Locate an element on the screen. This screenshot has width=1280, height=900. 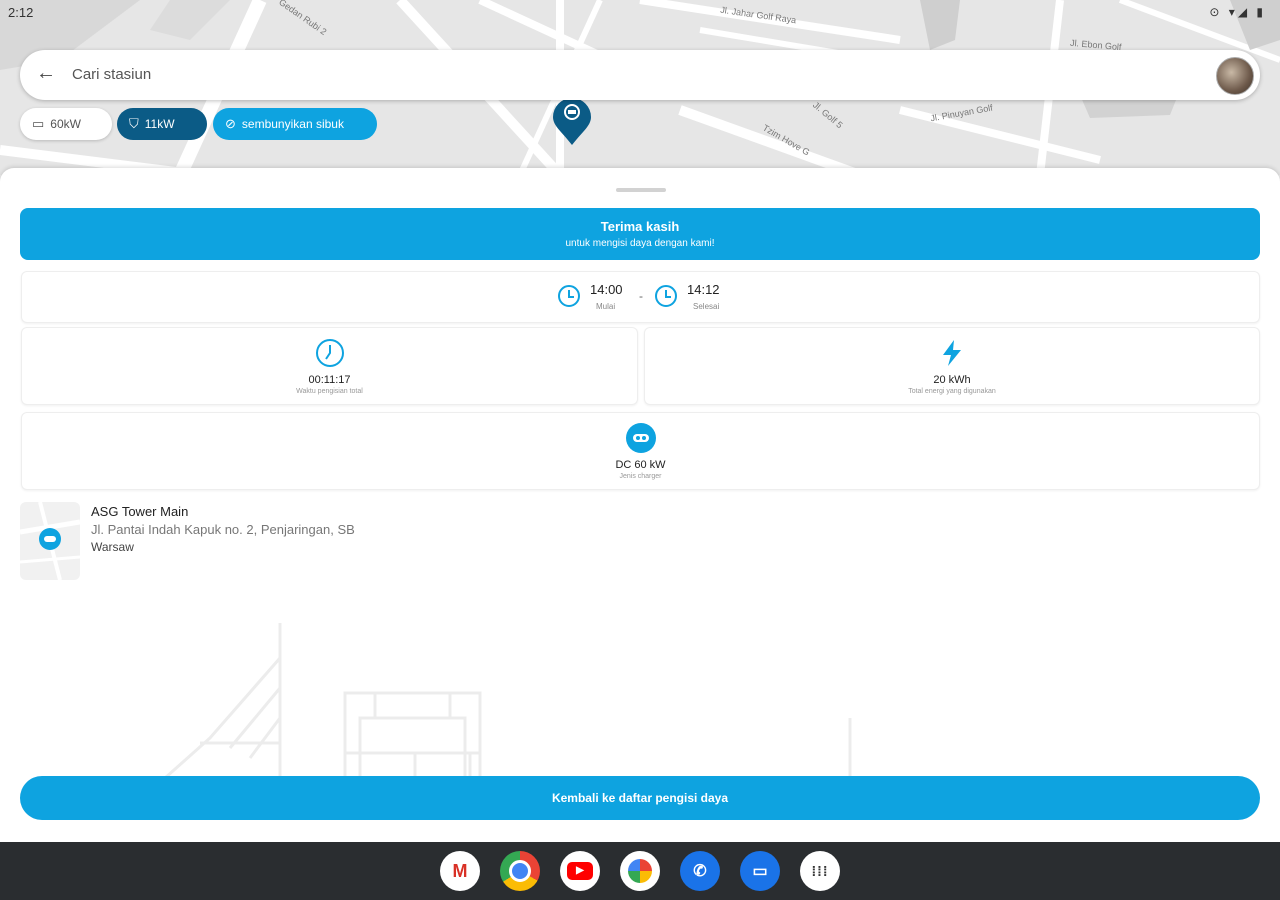
end-time-value: 14:12 is located at coordinates (703, 289).